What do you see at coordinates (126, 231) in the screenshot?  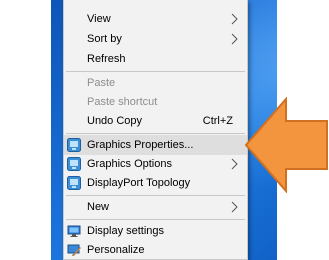 I see `menu-item-label: Display settings` at bounding box center [126, 231].